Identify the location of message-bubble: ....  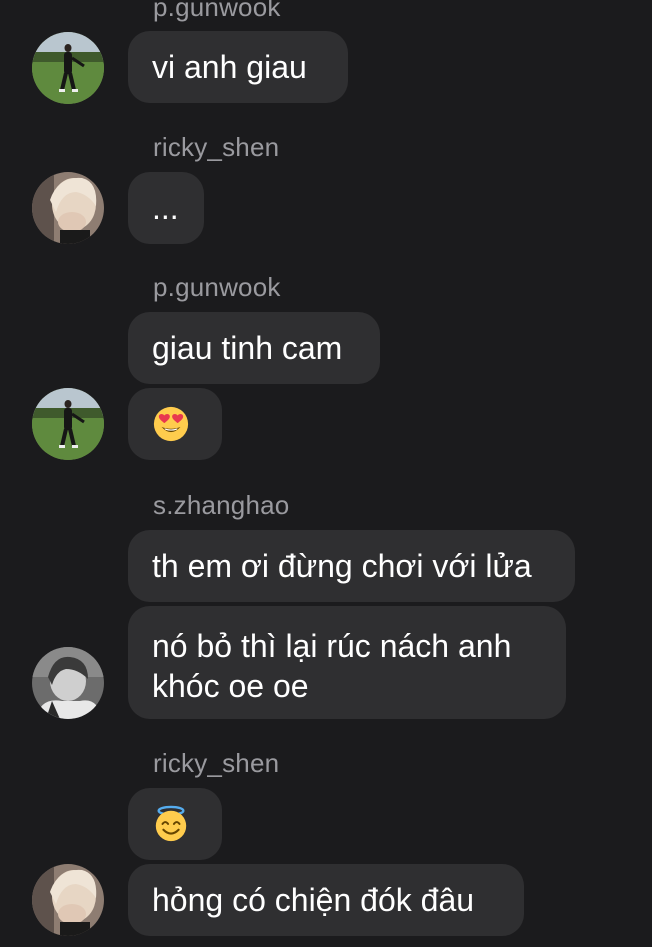
(166, 208).